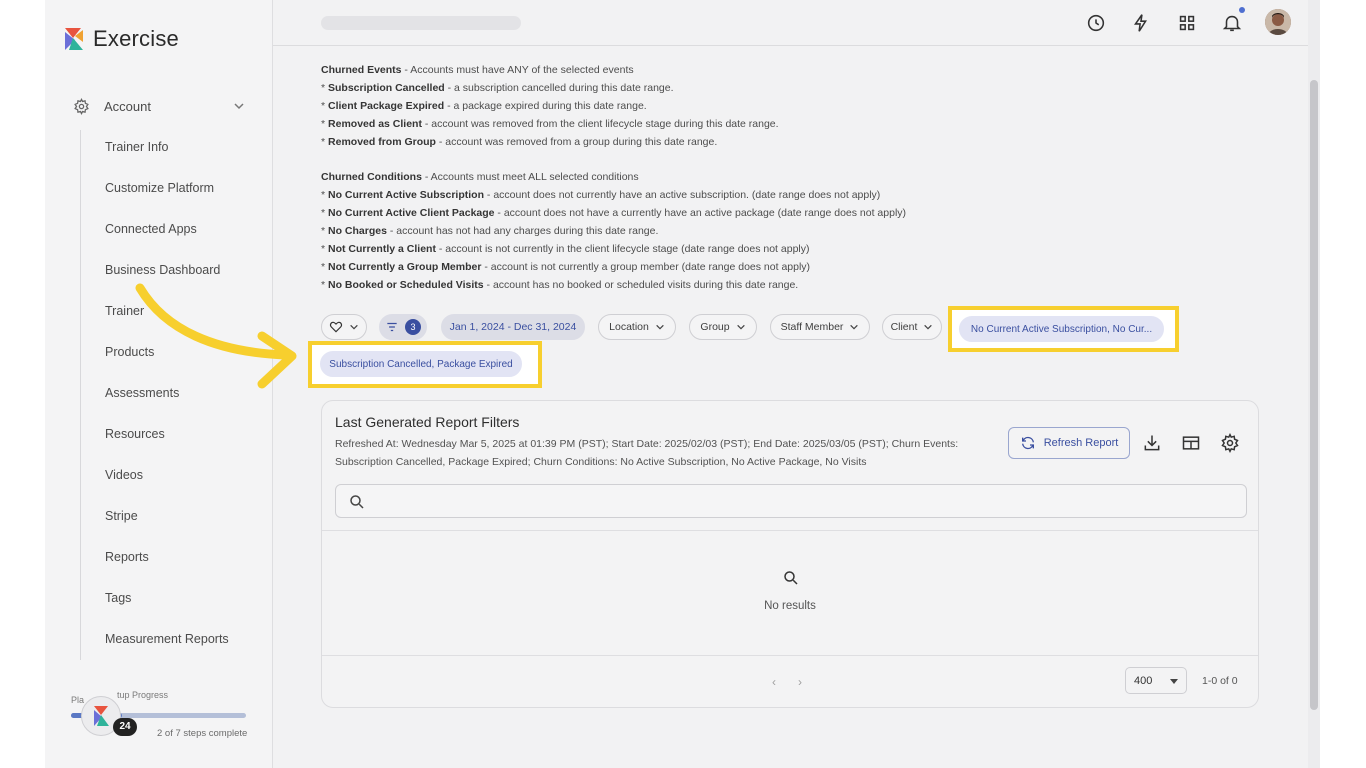  Describe the element at coordinates (791, 578) in the screenshot. I see `search-icon` at that location.